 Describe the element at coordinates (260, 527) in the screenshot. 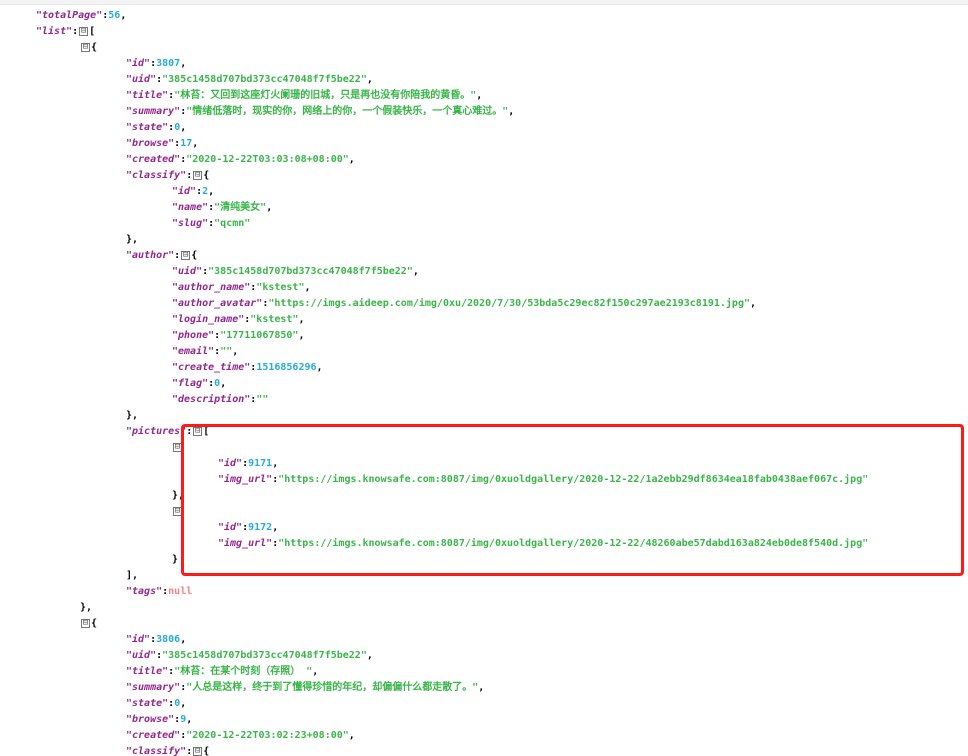

I see `json-number: 9172` at that location.